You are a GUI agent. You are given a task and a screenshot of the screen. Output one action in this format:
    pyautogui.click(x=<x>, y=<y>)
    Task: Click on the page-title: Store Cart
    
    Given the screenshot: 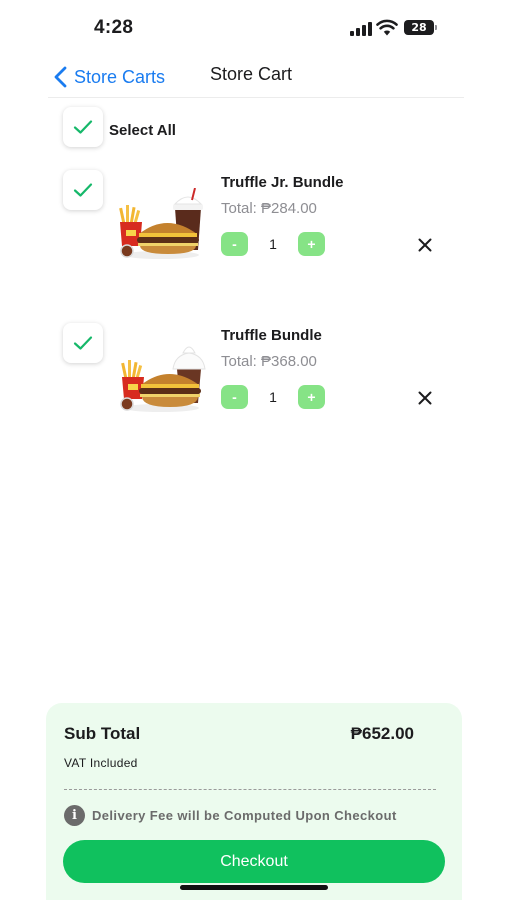 What is the action you would take?
    pyautogui.click(x=251, y=74)
    